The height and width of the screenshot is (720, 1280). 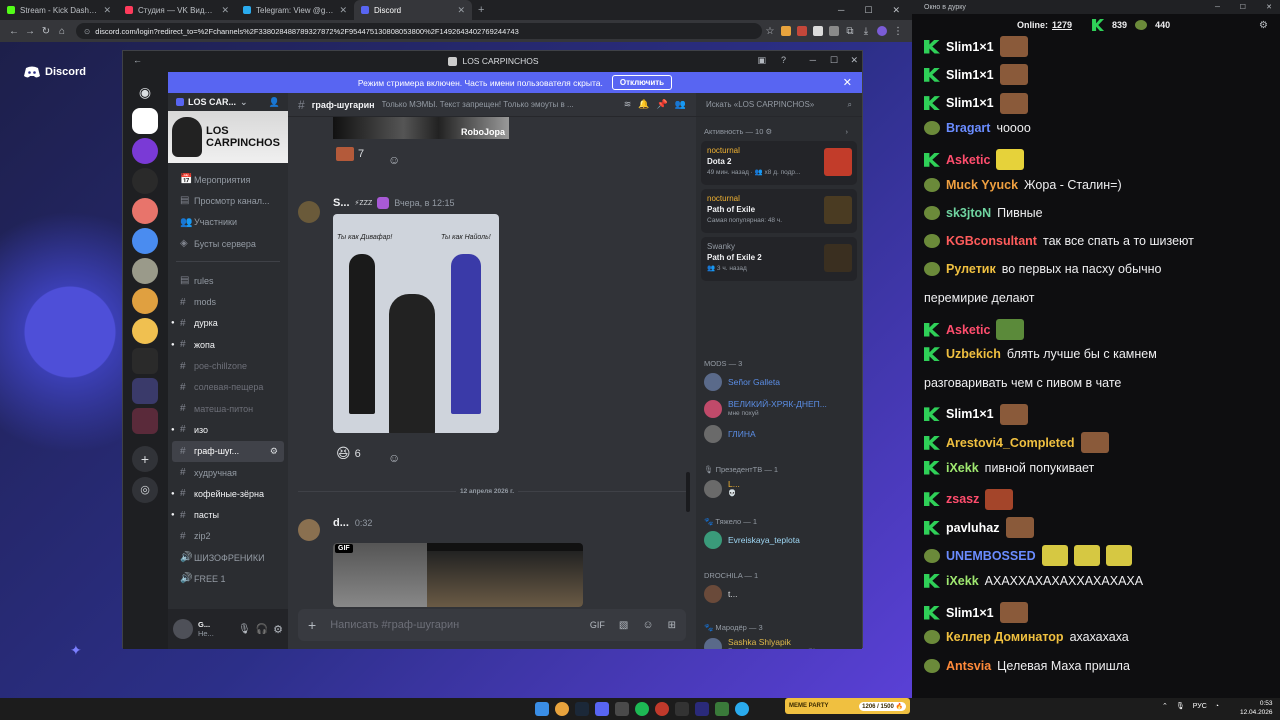 What do you see at coordinates (647, 625) in the screenshot?
I see `emoji-picker-icon: ☺` at bounding box center [647, 625].